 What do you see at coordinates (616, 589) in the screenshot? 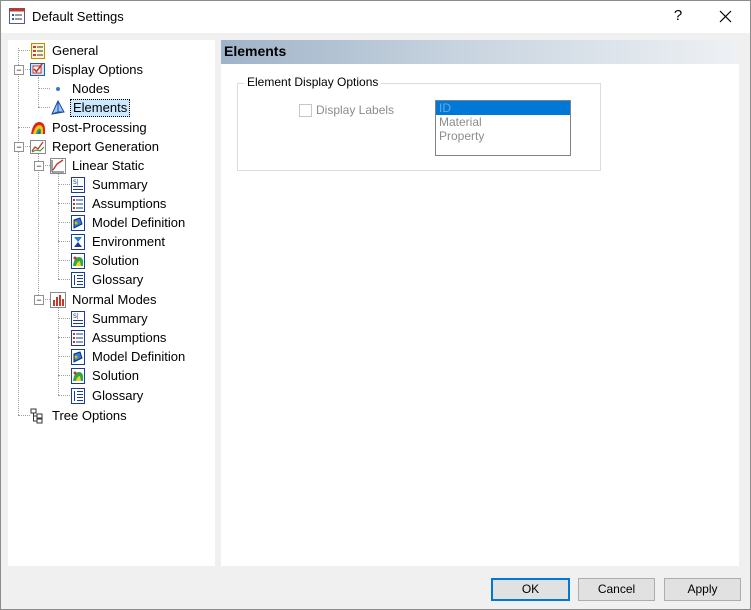
I see `cancel-button: Cancel` at bounding box center [616, 589].